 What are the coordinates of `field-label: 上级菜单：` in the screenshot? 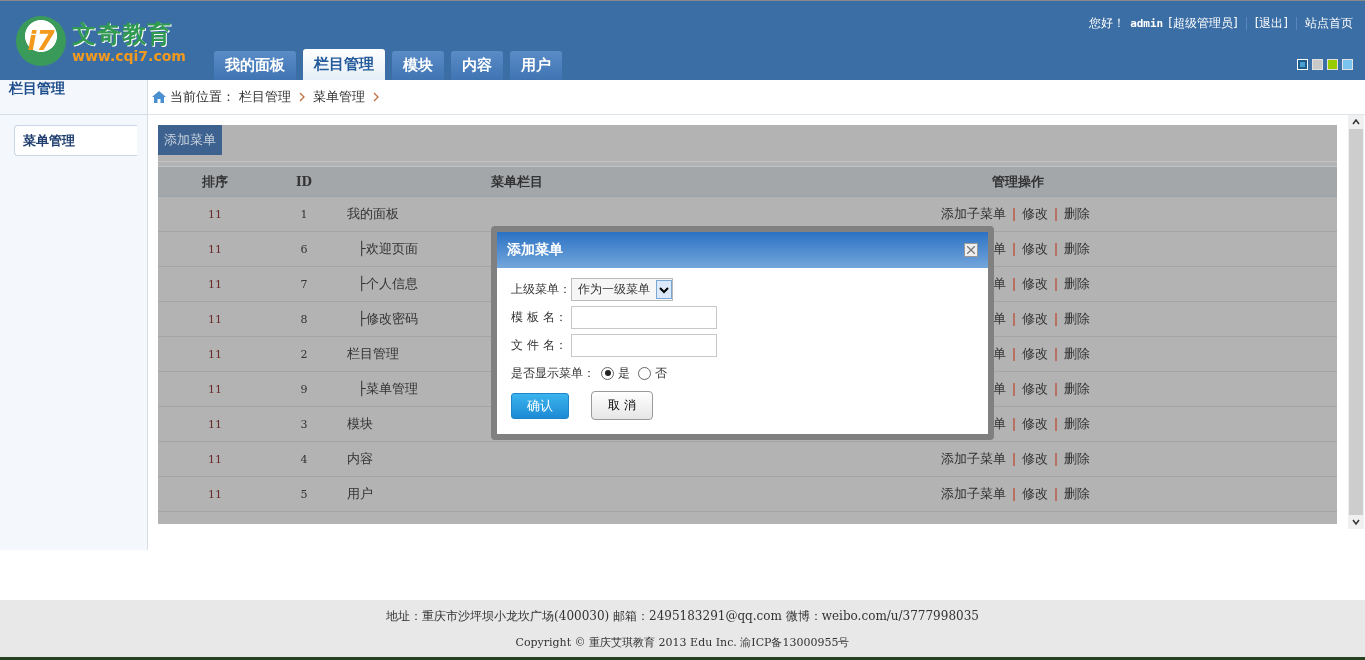 It's located at (540, 289).